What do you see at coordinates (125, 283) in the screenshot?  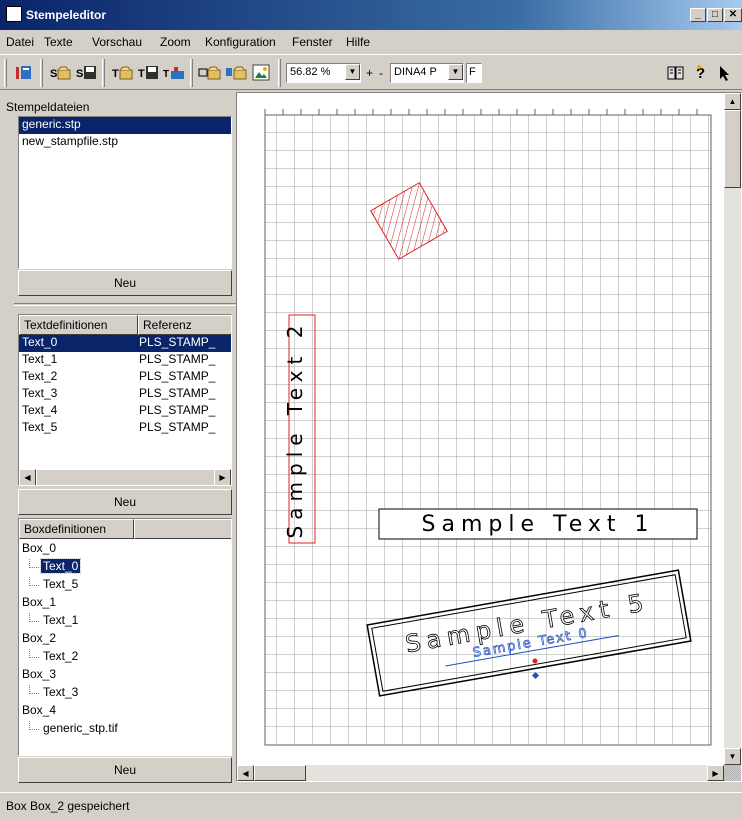 I see `new-stamp-file-button: Neu` at bounding box center [125, 283].